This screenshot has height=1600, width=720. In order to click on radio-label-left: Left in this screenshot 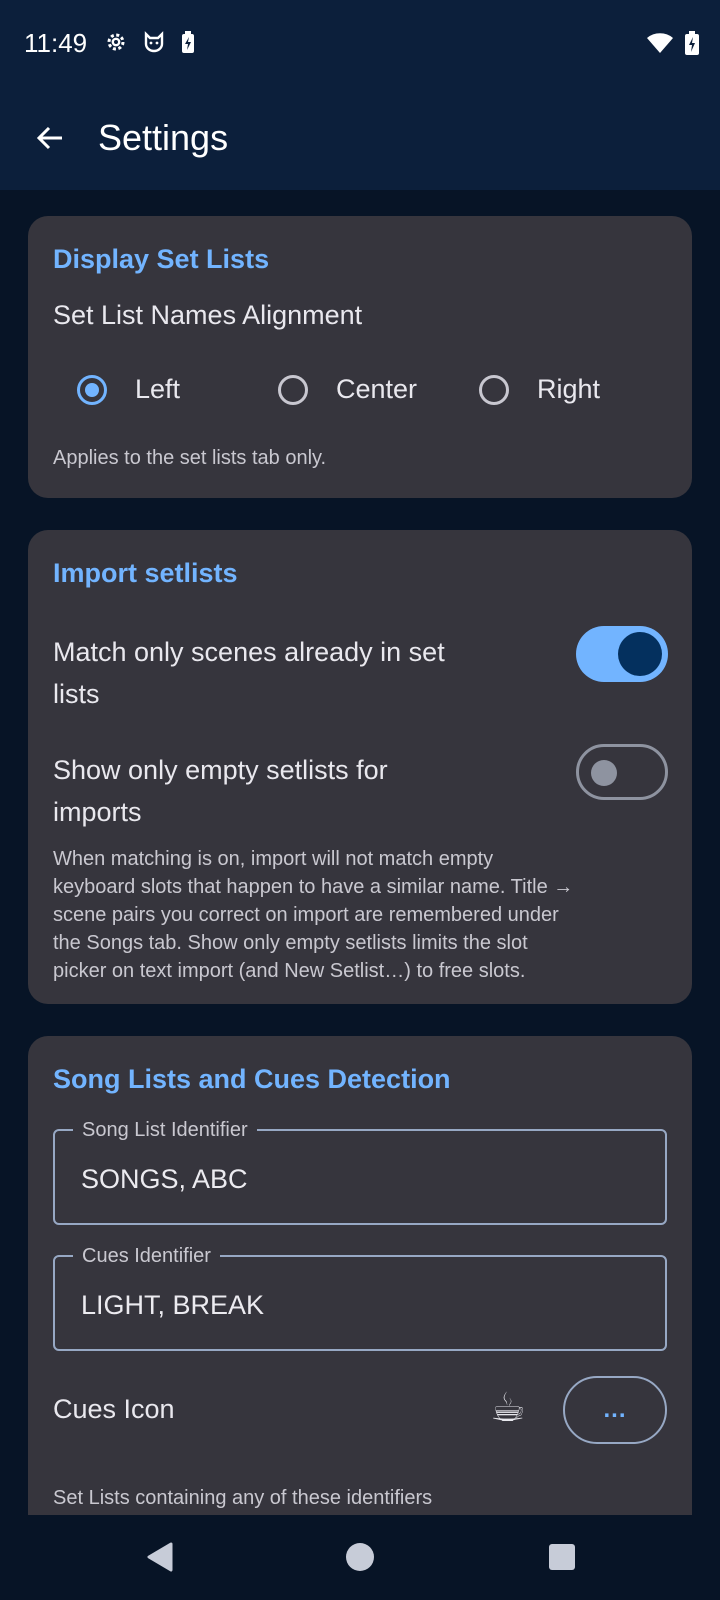, I will do `click(158, 389)`.